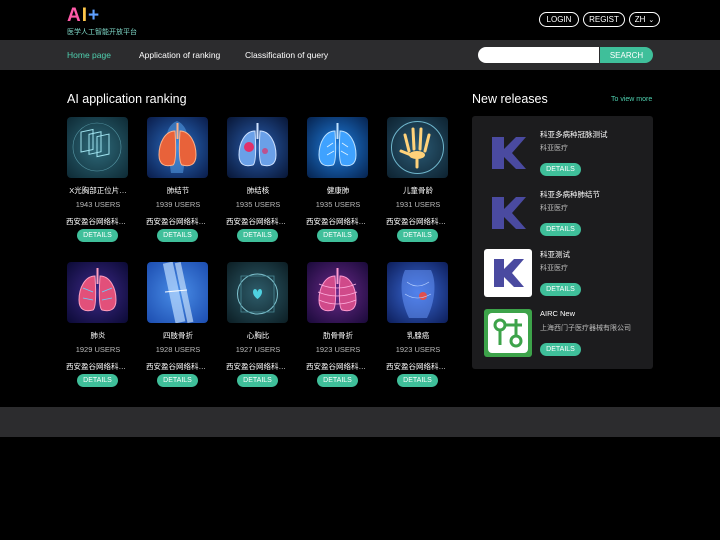  Describe the element at coordinates (510, 99) in the screenshot. I see `releases-title: New releases` at that location.